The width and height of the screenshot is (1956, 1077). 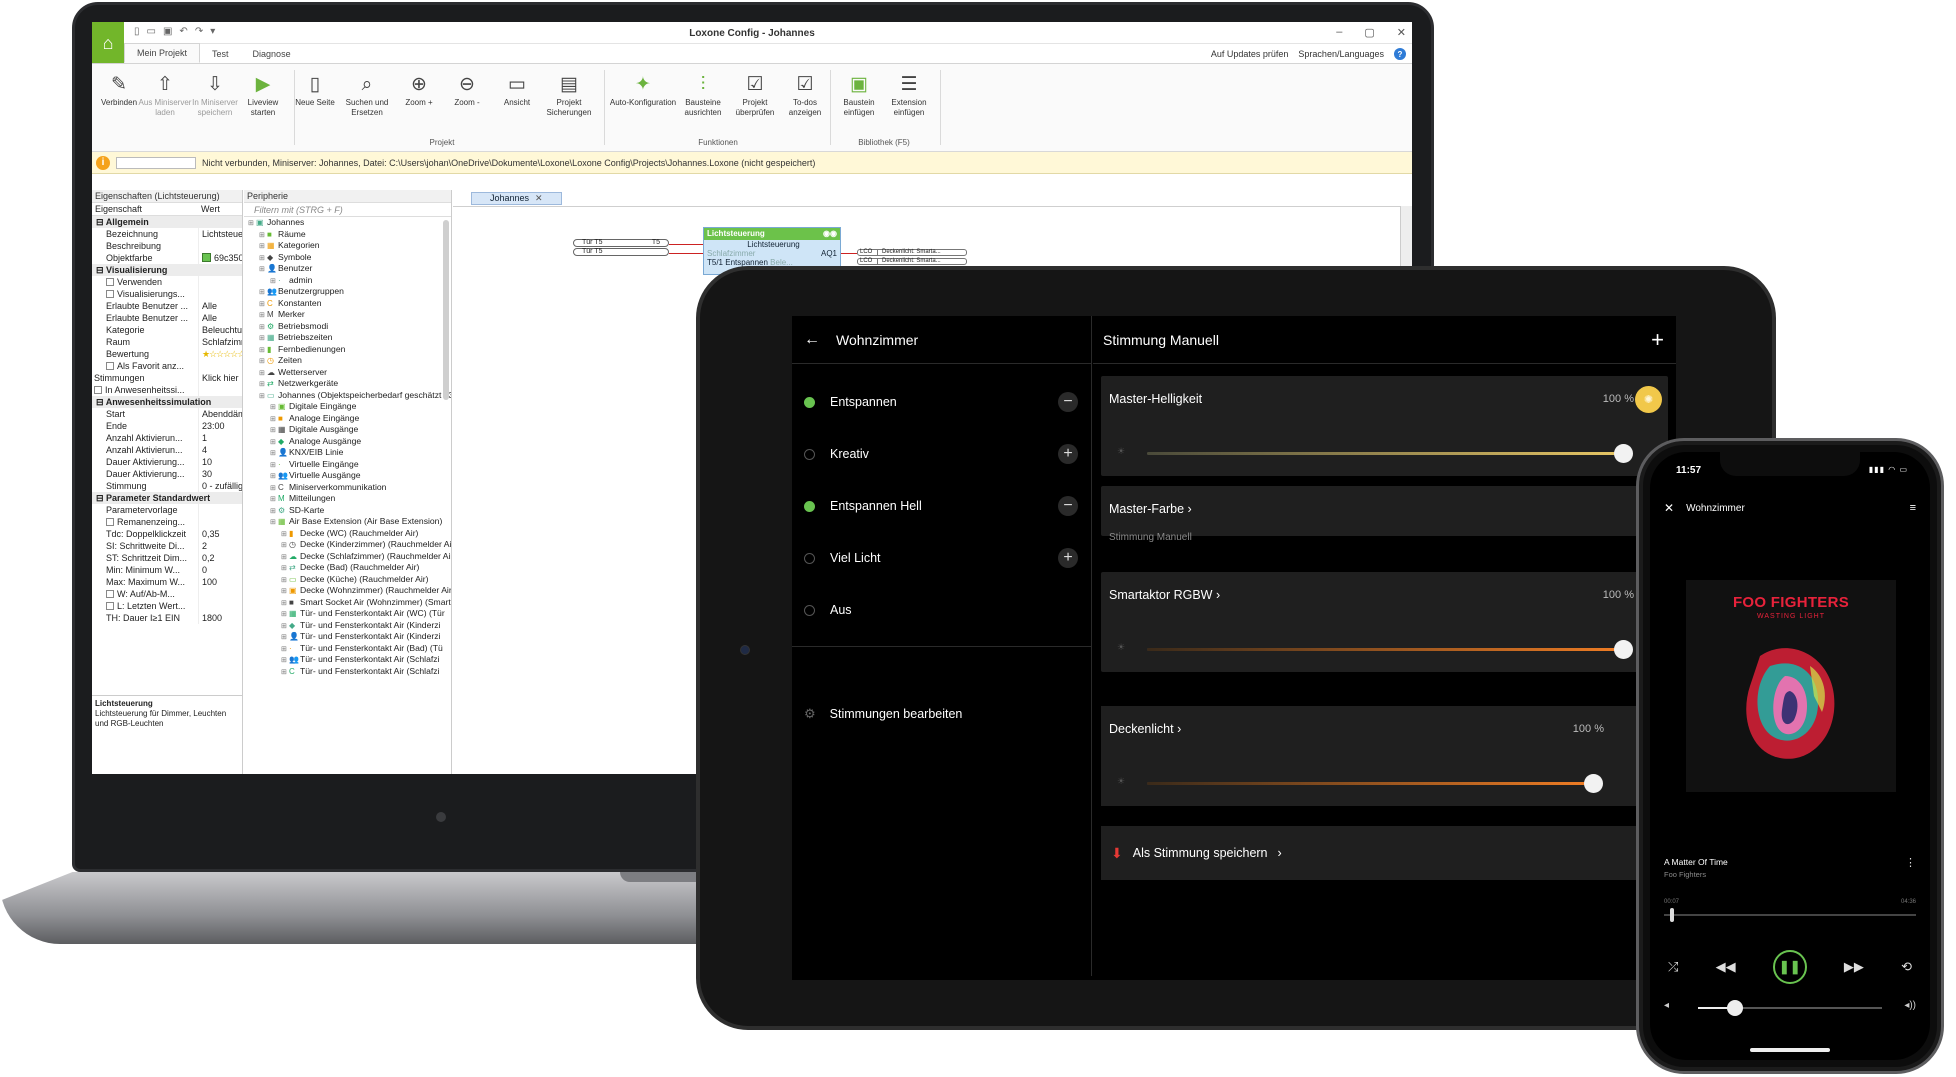 What do you see at coordinates (167, 582) in the screenshot?
I see `property-row: Max: Maximum W... 100` at bounding box center [167, 582].